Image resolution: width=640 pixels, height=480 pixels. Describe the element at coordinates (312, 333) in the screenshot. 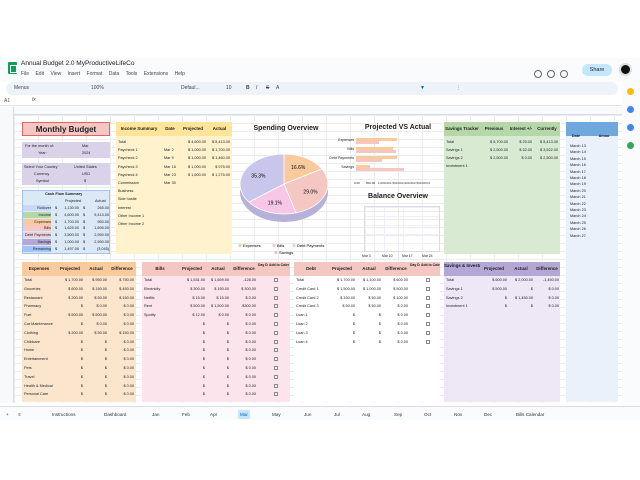

I see `debt-cell: Loan 3` at that location.